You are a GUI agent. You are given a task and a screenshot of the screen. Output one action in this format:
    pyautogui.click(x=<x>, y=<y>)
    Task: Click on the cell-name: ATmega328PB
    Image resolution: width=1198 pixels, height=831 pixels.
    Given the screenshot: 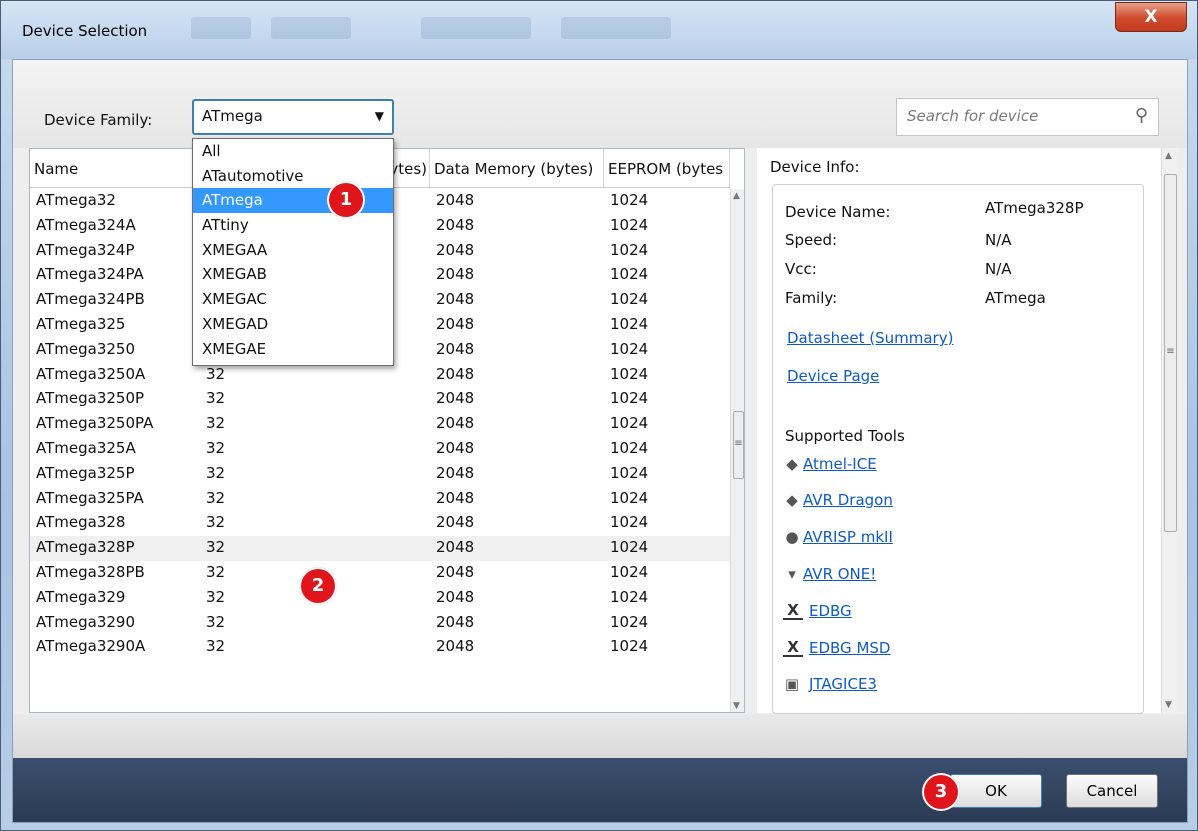 What is the action you would take?
    pyautogui.click(x=90, y=571)
    